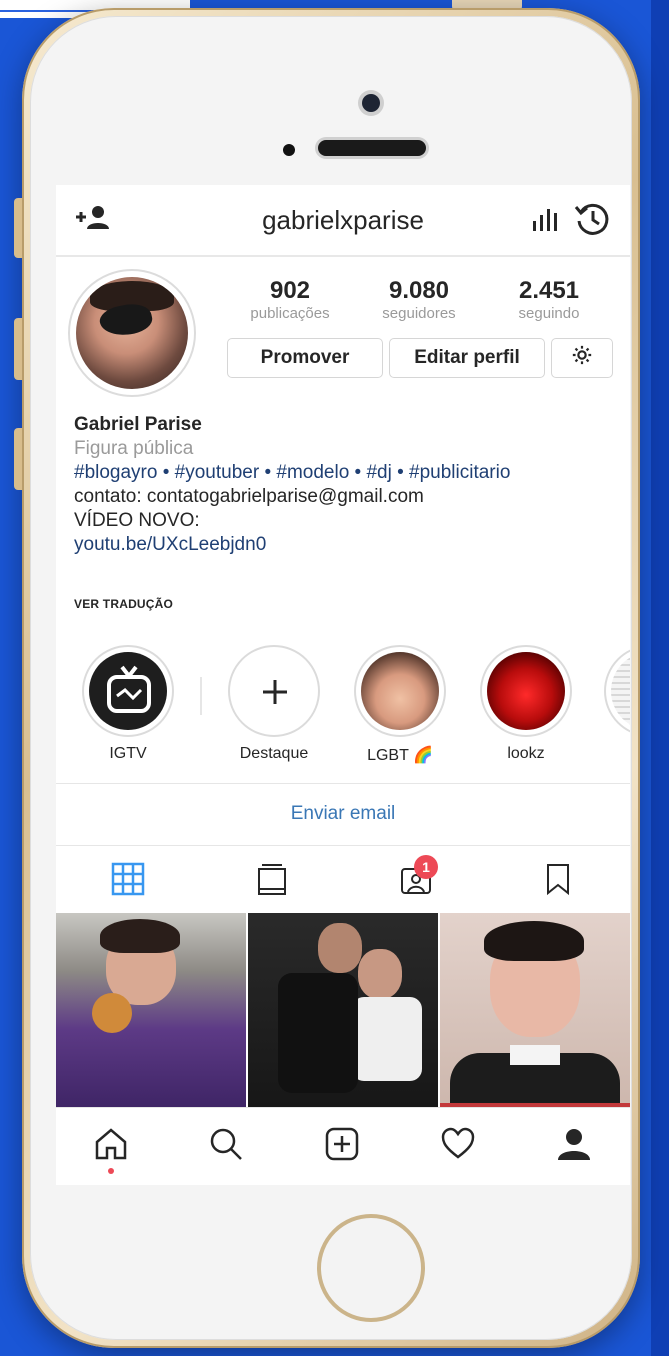 The width and height of the screenshot is (669, 1356). I want to click on insights-icon, so click(546, 219).